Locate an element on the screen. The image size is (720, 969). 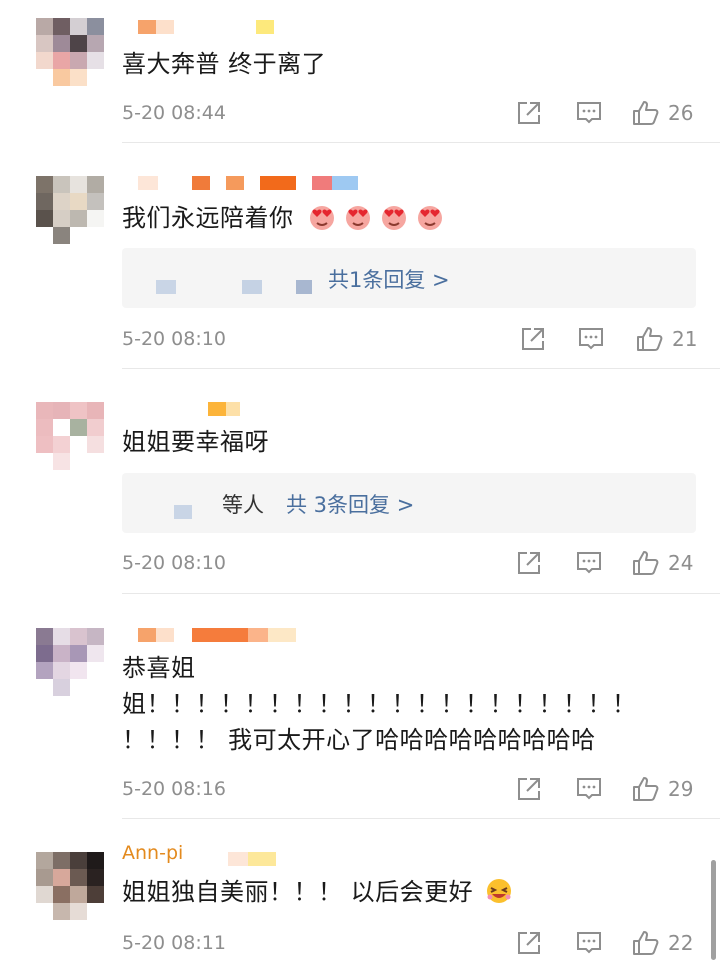
like-button: 22 is located at coordinates (662, 943).